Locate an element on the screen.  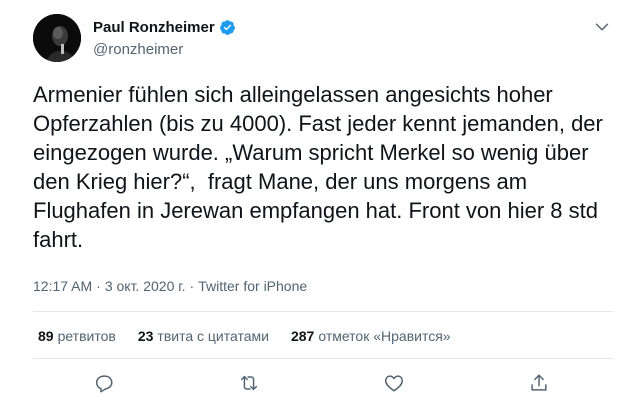
quotes-count: 23 is located at coordinates (145, 336).